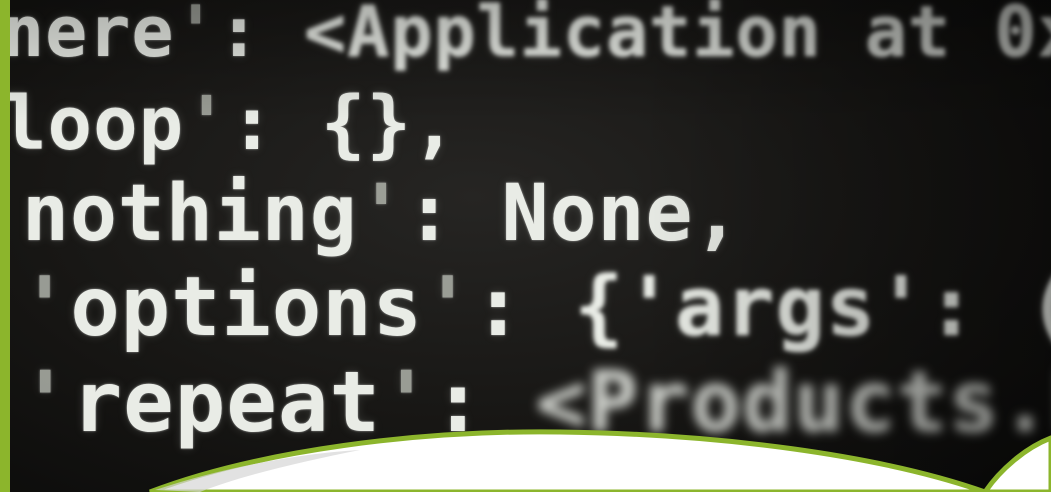  Describe the element at coordinates (5, 246) in the screenshot. I see `green-accent-strip` at that location.